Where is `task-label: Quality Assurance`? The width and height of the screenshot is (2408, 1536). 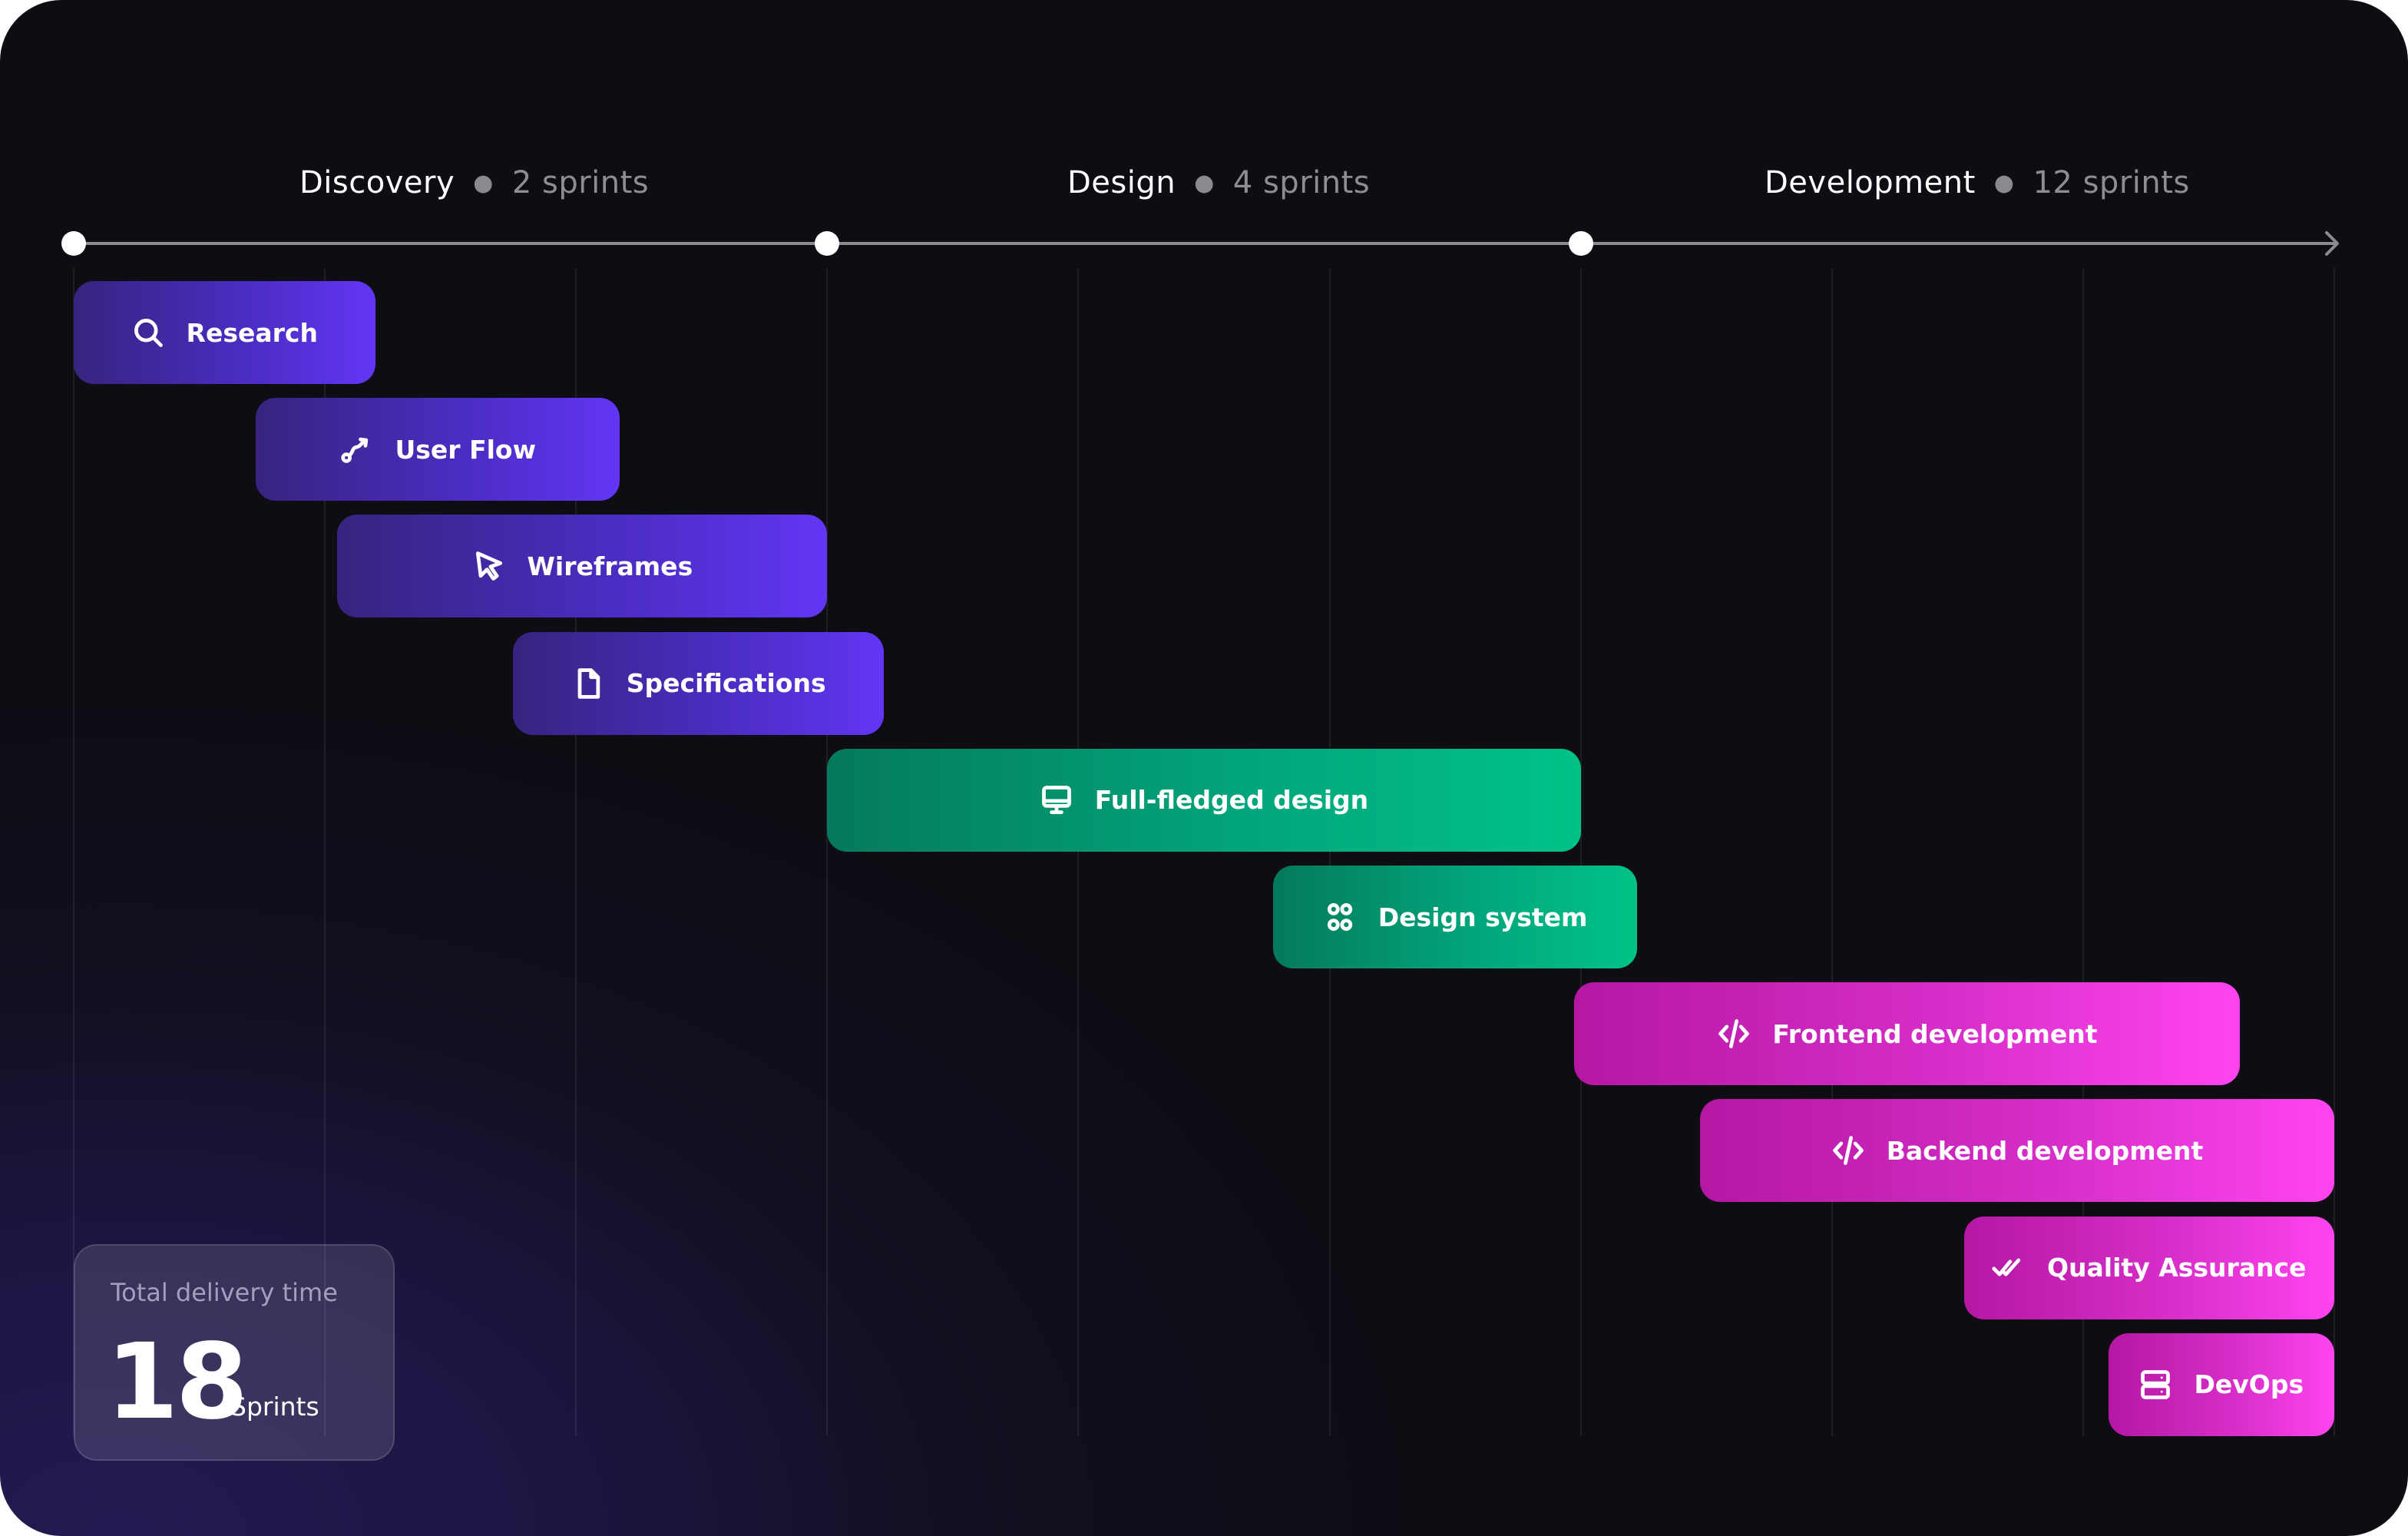
task-label: Quality Assurance is located at coordinates (2177, 1268).